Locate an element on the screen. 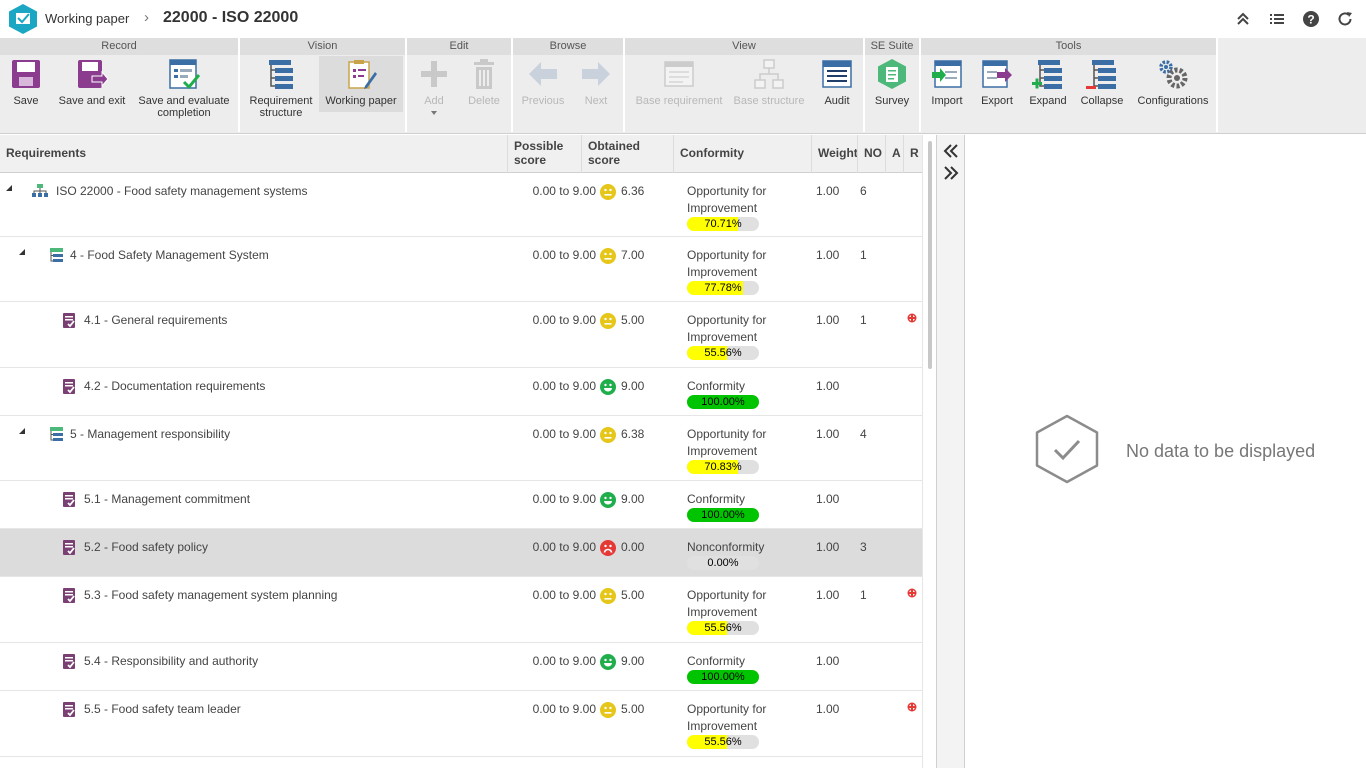 Image resolution: width=1366 pixels, height=768 pixels. import-icon is located at coordinates (947, 74).